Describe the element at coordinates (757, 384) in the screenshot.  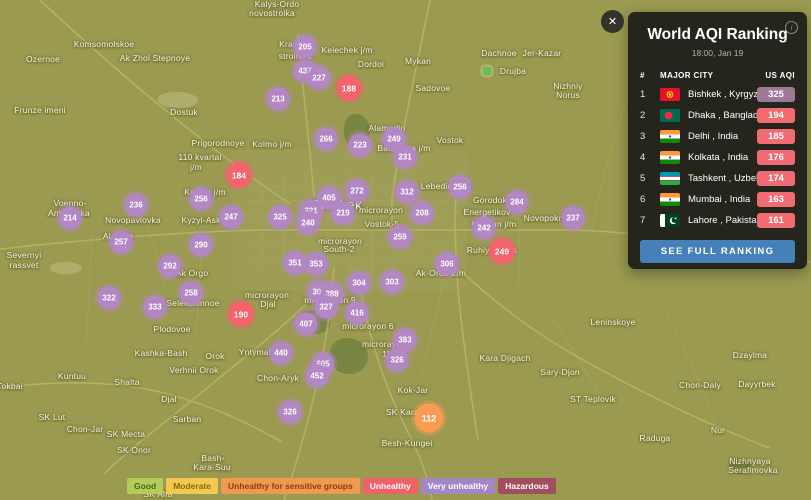
I see `map-place-label: Dayyrbek` at that location.